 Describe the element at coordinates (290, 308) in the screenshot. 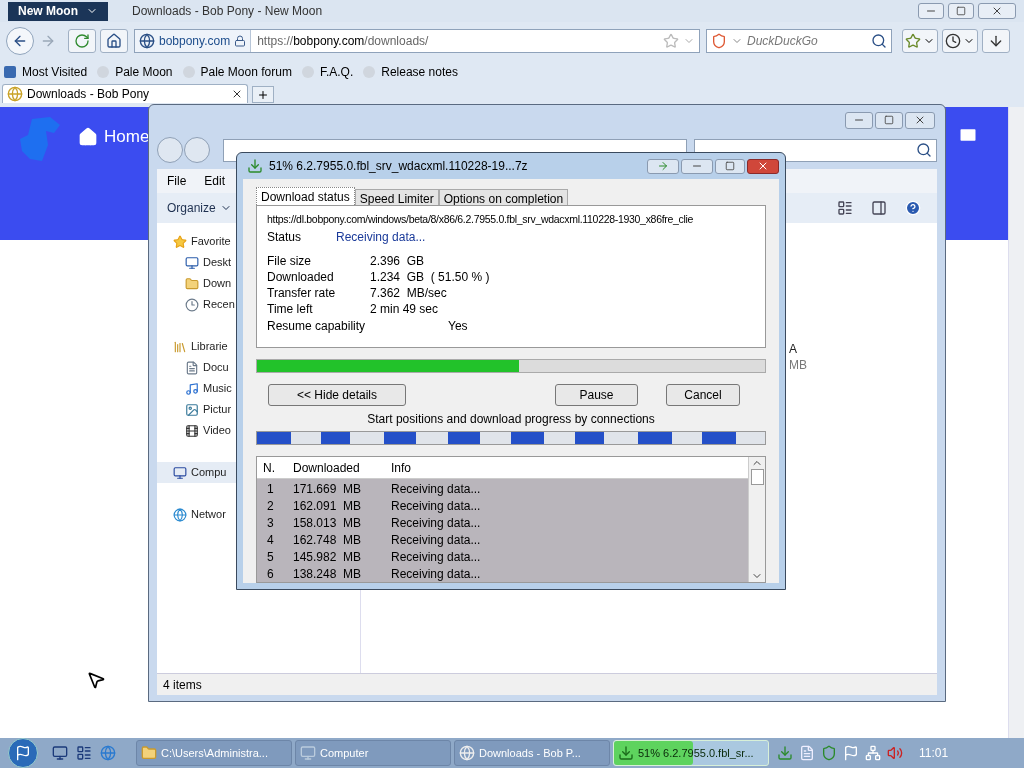

I see `field-label: Time left` at that location.